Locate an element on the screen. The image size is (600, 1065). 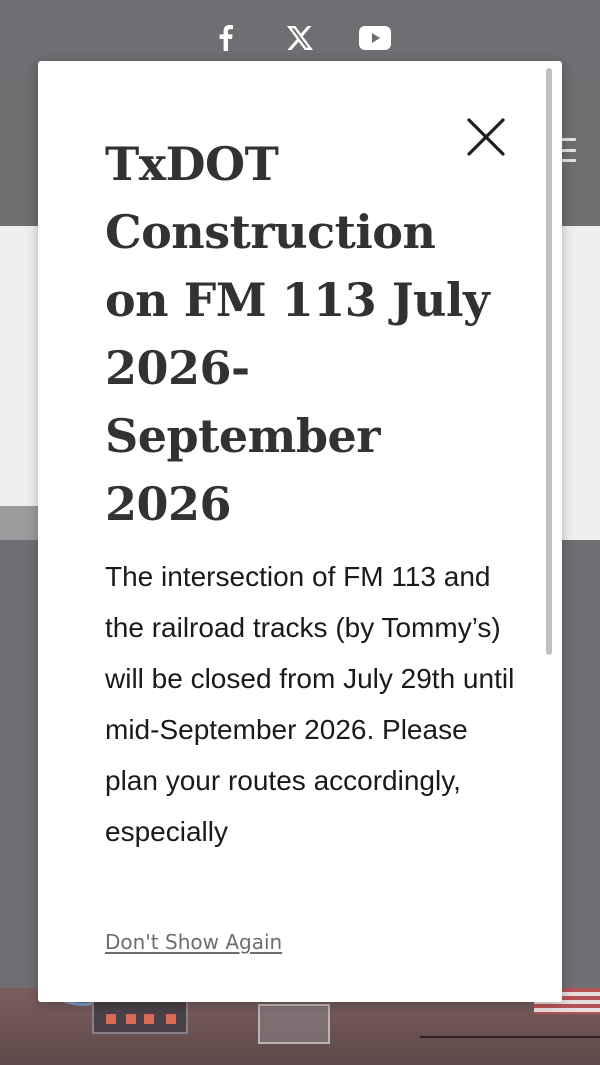
background-tab is located at coordinates (20, 523).